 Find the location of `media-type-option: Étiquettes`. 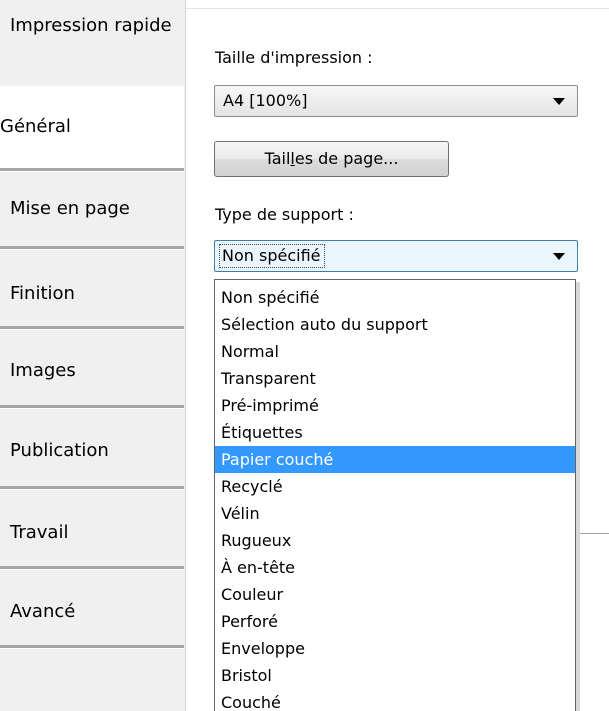

media-type-option: Étiquettes is located at coordinates (395, 432).